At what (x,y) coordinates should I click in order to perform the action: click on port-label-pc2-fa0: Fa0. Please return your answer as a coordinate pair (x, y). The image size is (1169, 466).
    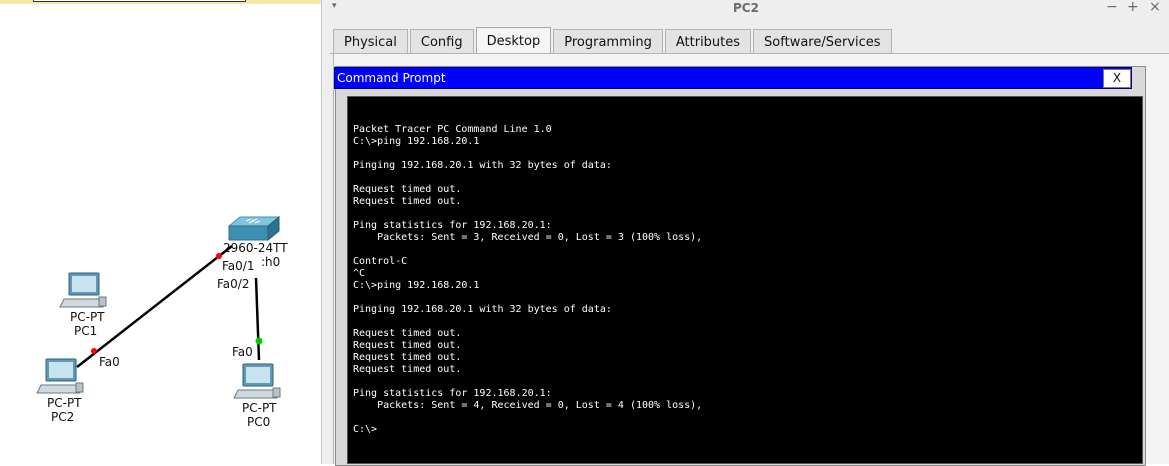
    Looking at the image, I should click on (109, 362).